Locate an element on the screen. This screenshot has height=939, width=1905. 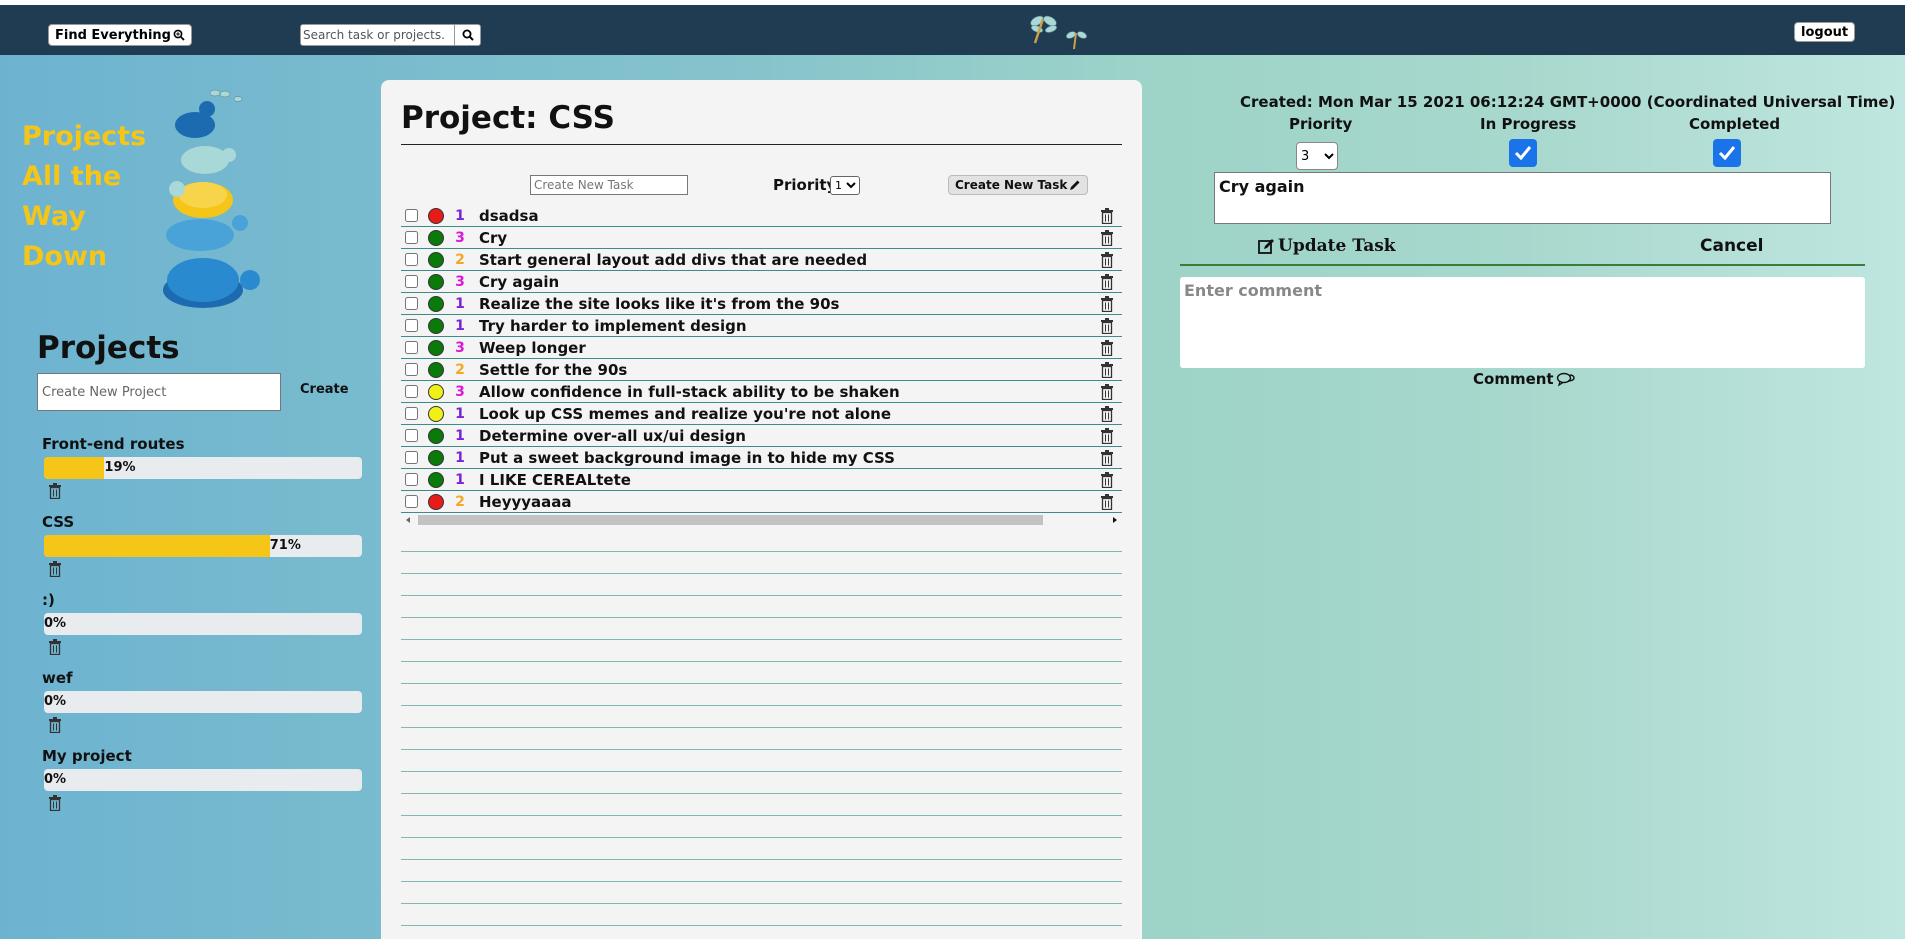
task-name: dsadsa is located at coordinates (789, 216).